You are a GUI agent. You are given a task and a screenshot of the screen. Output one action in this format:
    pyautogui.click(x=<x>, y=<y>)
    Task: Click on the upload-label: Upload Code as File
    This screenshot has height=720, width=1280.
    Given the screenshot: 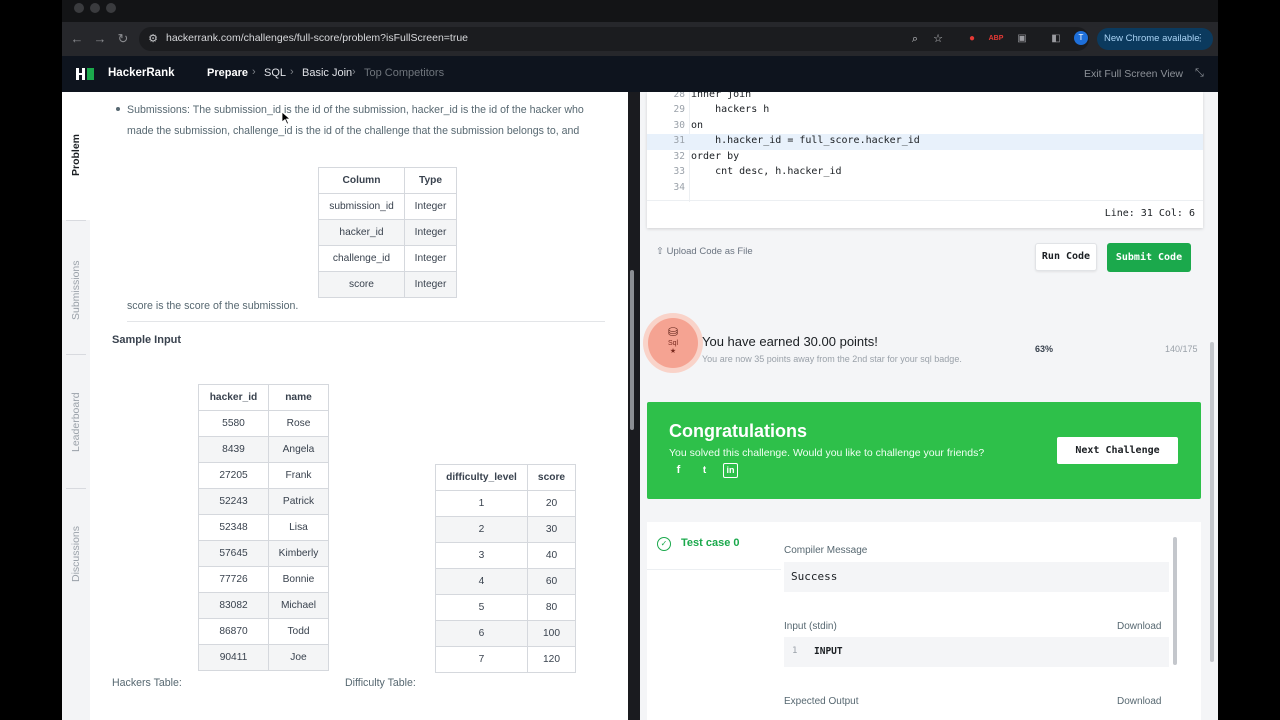 What is the action you would take?
    pyautogui.click(x=709, y=251)
    